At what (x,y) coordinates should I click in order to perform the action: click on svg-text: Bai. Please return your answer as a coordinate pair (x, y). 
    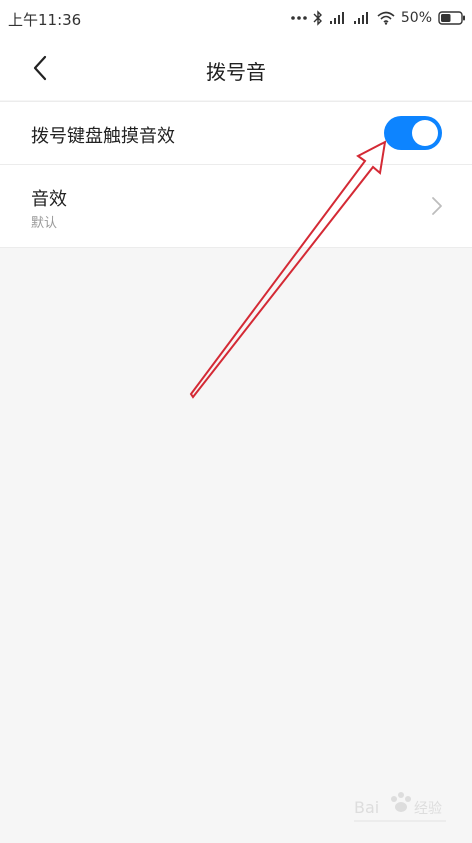
    Looking at the image, I should click on (366, 807).